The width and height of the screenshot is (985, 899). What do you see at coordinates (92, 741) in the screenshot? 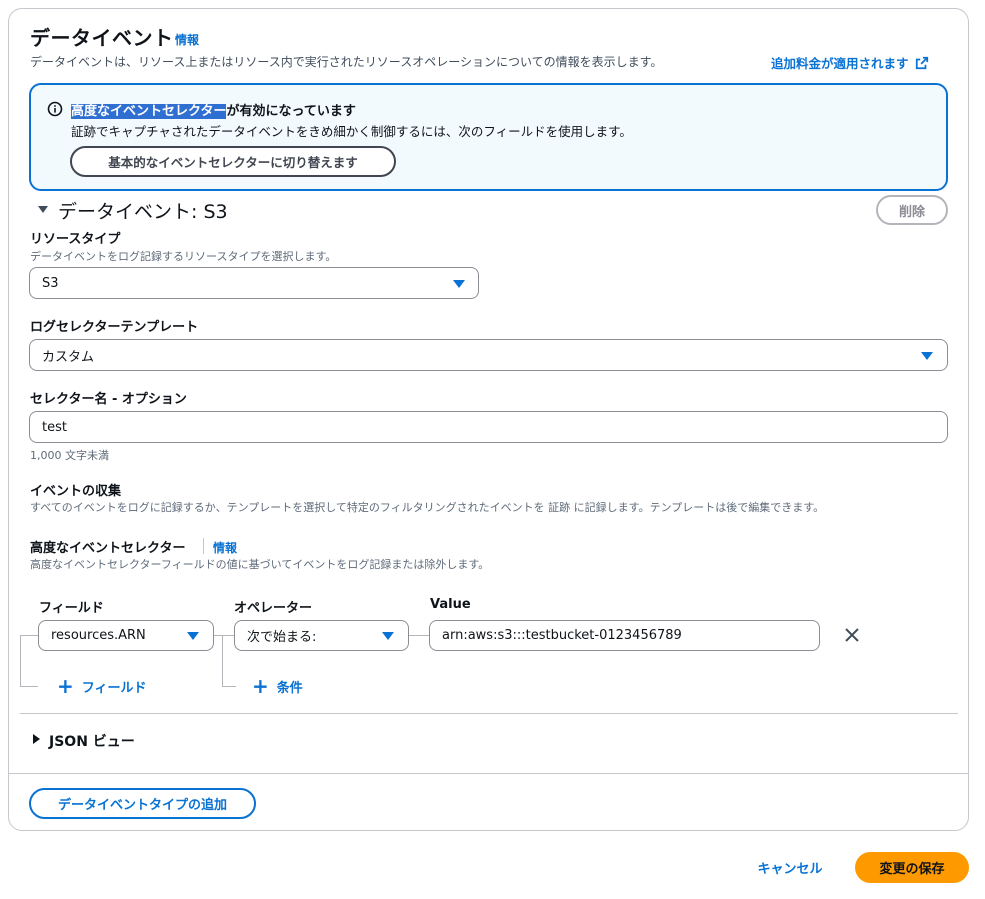
I see `json-view-toggle: JSON ビュー` at bounding box center [92, 741].